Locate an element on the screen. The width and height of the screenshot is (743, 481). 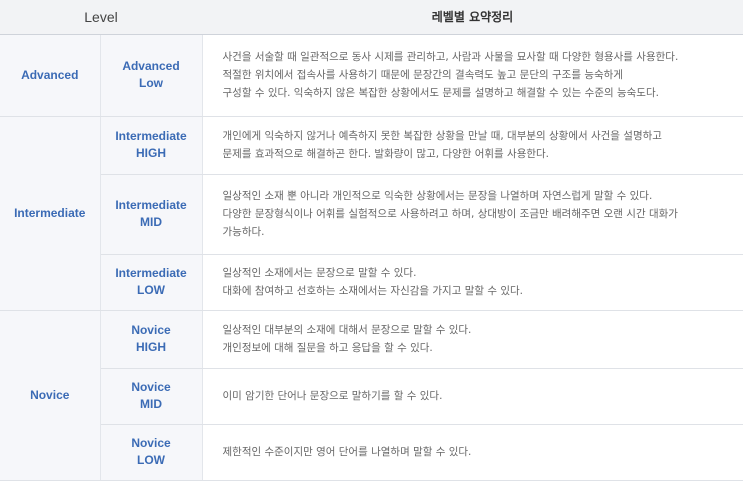
sublevel-name: Advanced is located at coordinates (151, 66).